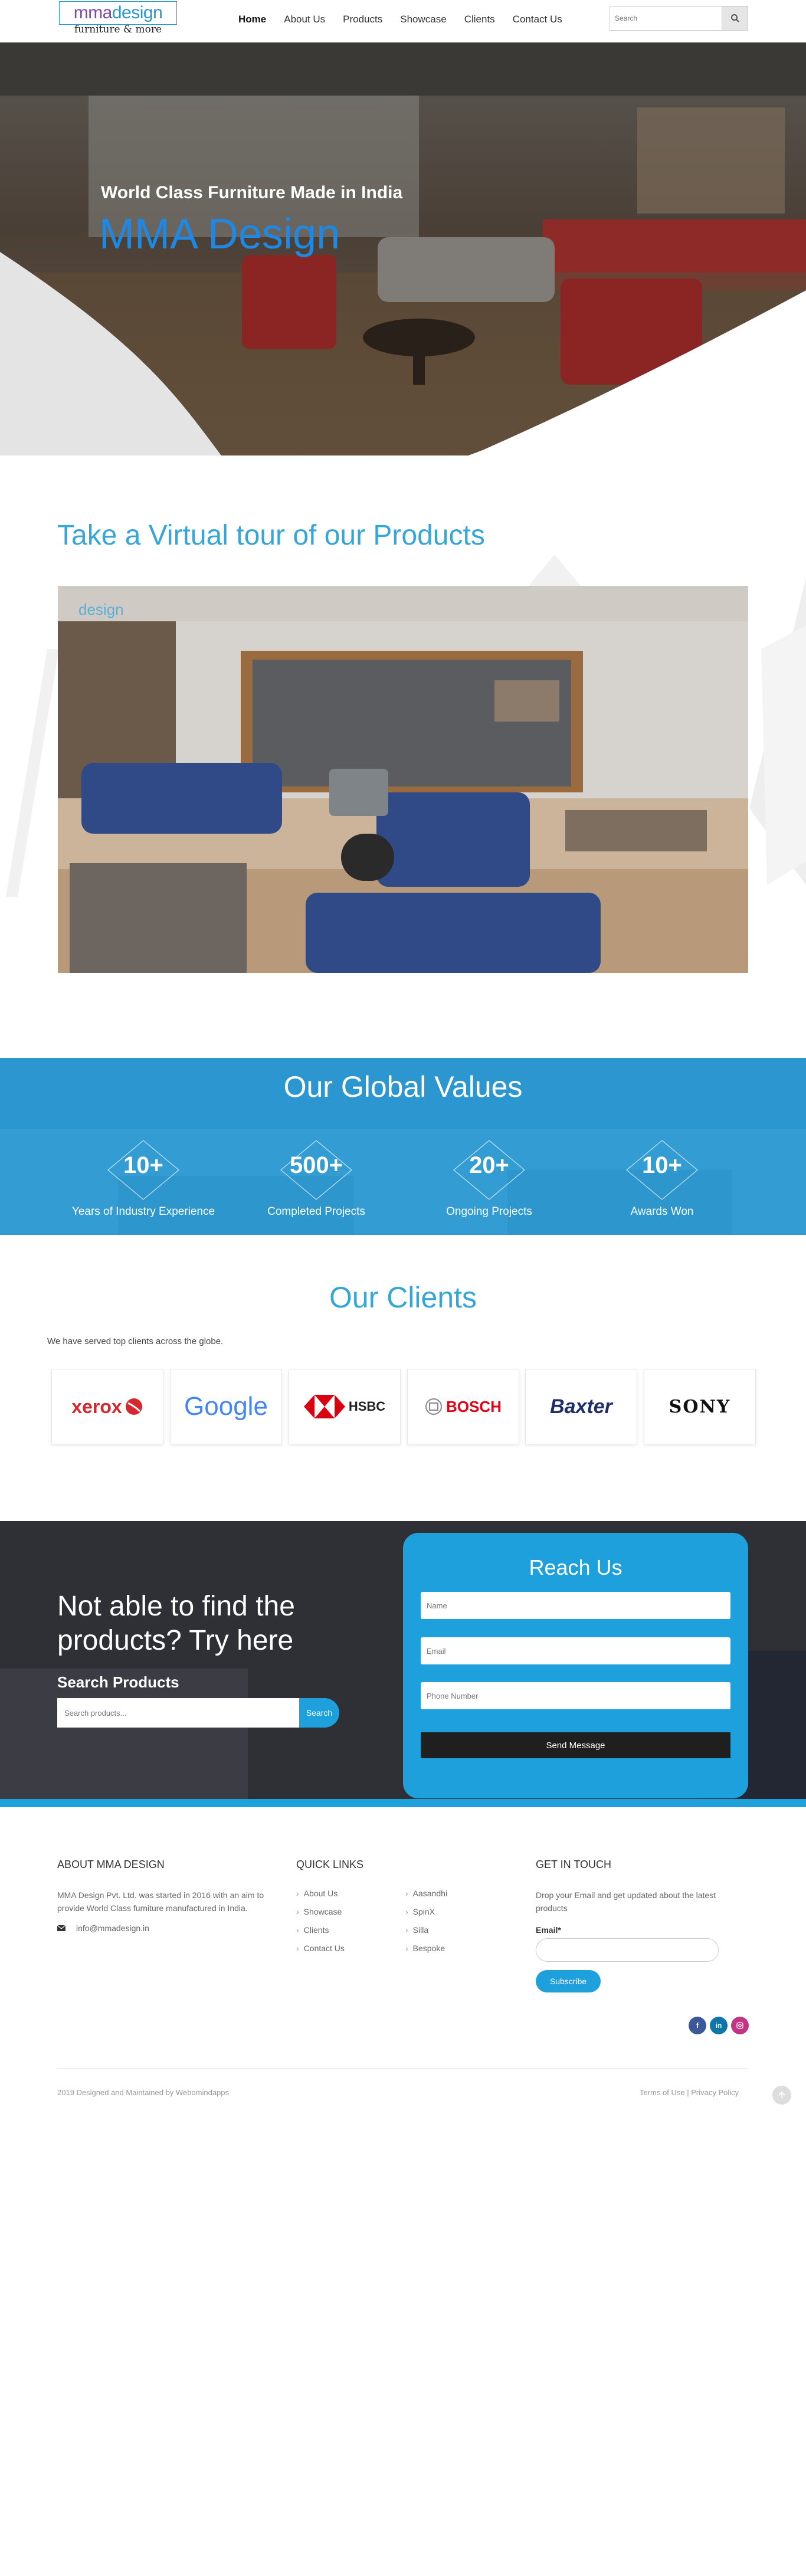 This screenshot has width=806, height=2576. What do you see at coordinates (568, 1981) in the screenshot?
I see `subscribe-button: Subscribe` at bounding box center [568, 1981].